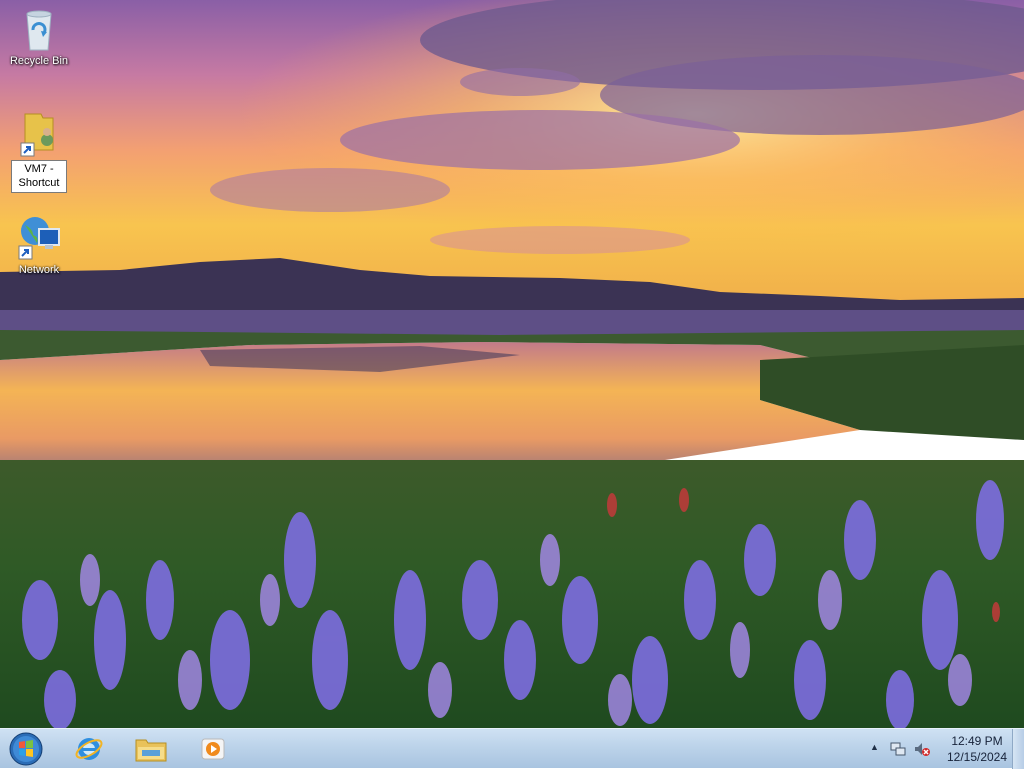  I want to click on desktop-icon-vm7-shortcut: VM7 - Shortcut, so click(39, 151).